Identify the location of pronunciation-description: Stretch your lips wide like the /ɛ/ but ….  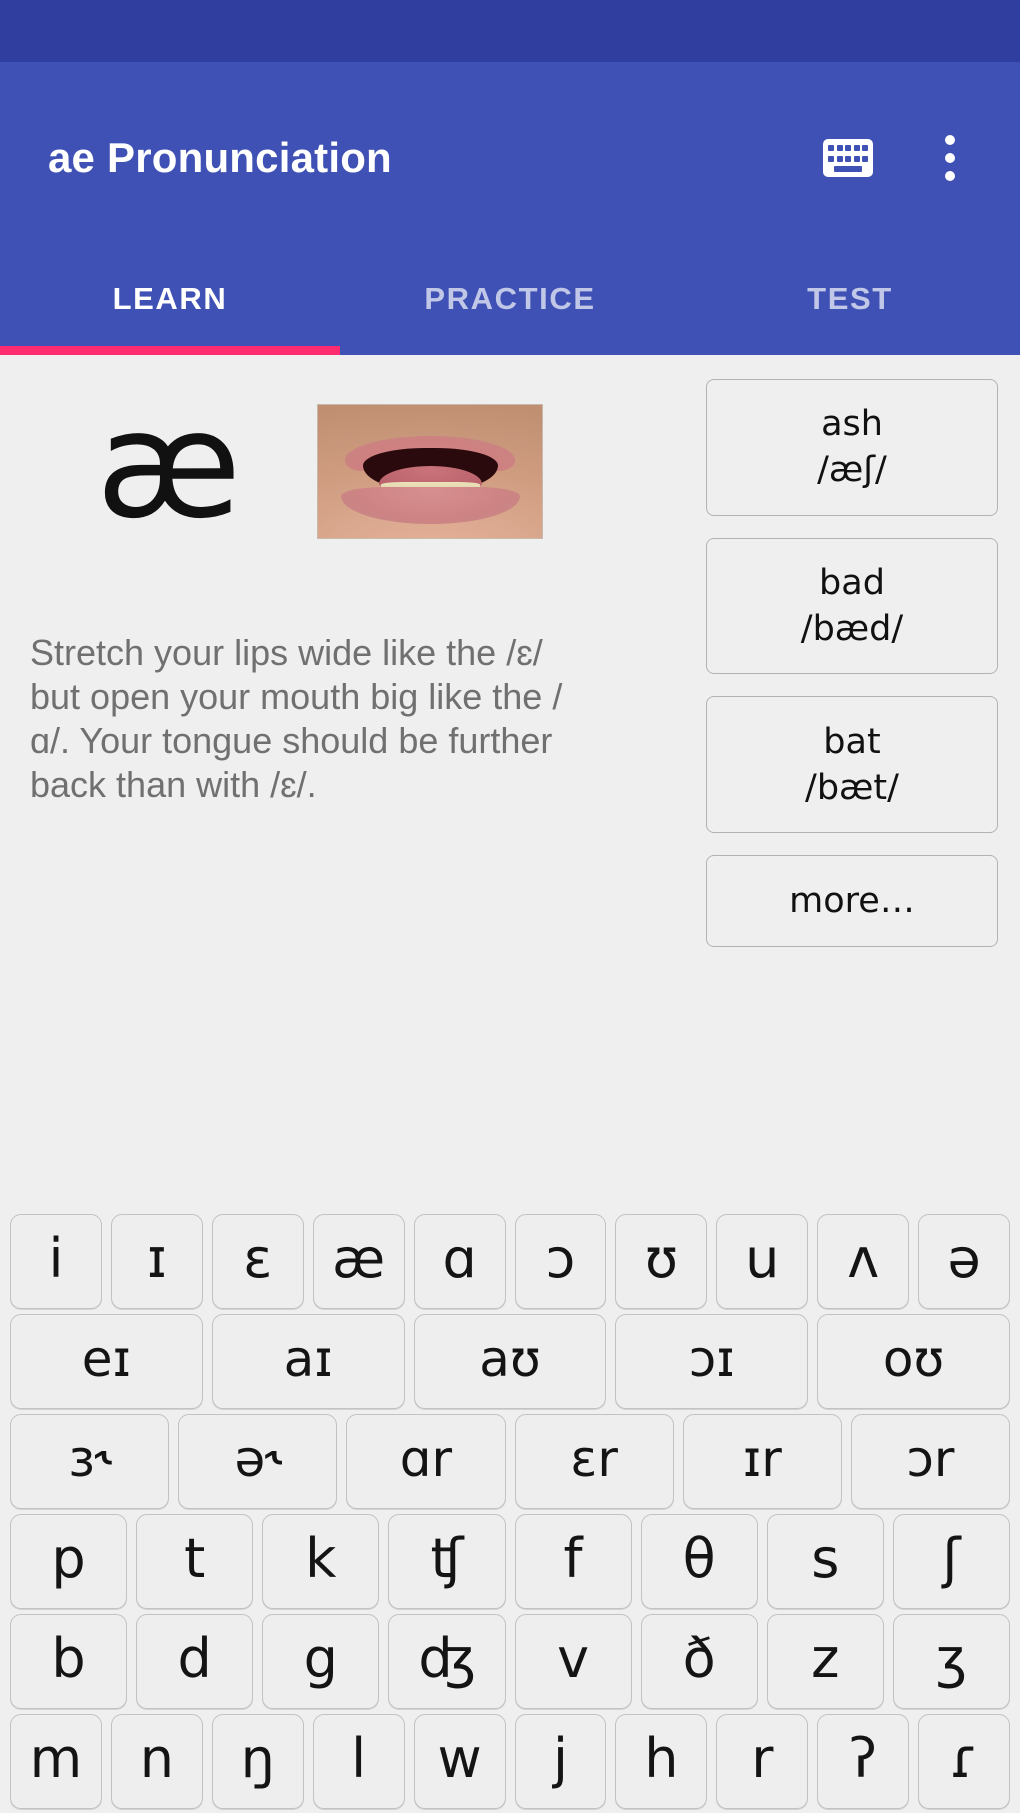
(296, 718).